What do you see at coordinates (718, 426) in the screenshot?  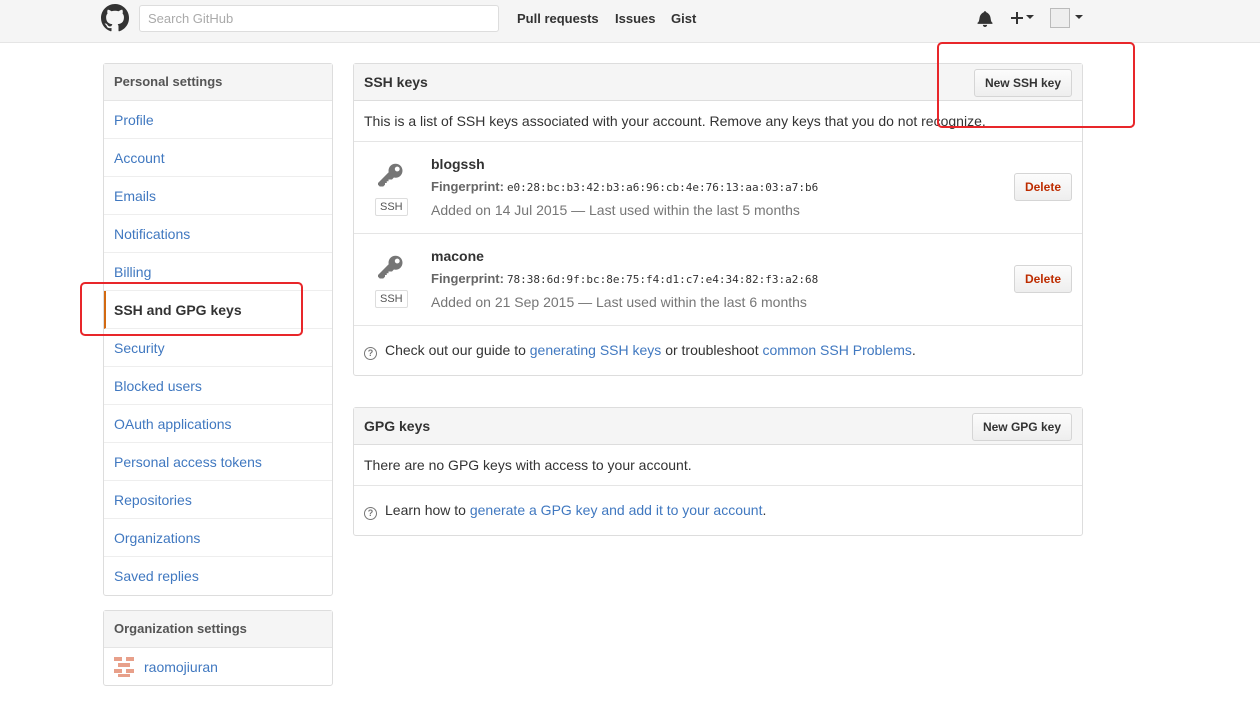 I see `gpg-keys-header: GPG keys New GPG key` at bounding box center [718, 426].